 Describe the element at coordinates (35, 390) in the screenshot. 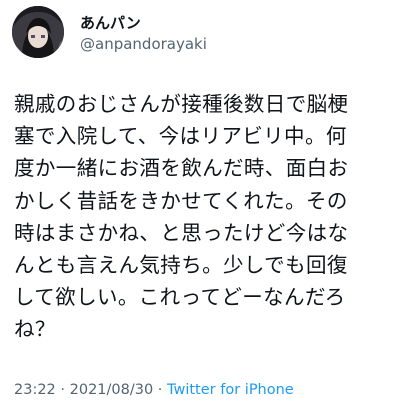

I see `tweet-time: 23:22` at that location.